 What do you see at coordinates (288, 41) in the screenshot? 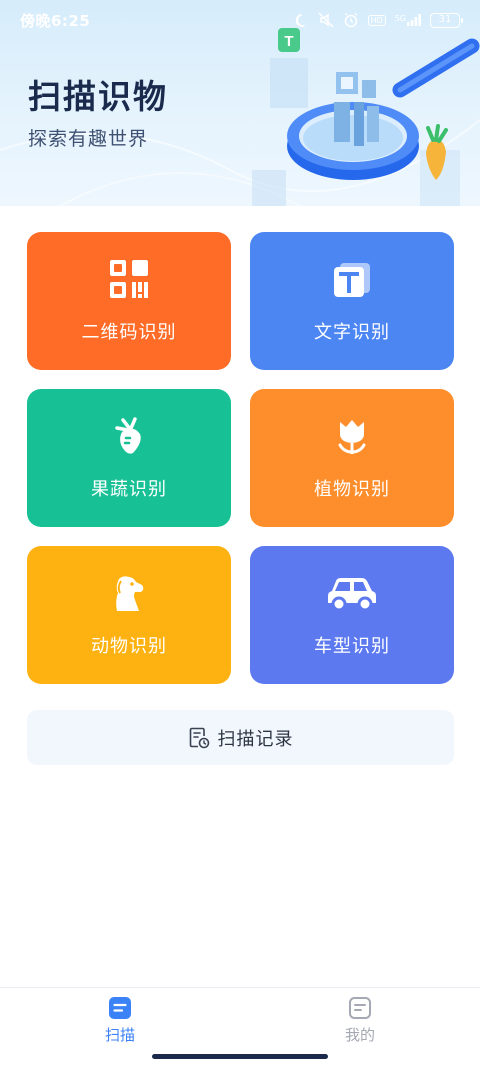
I see `svg-text: T` at bounding box center [288, 41].